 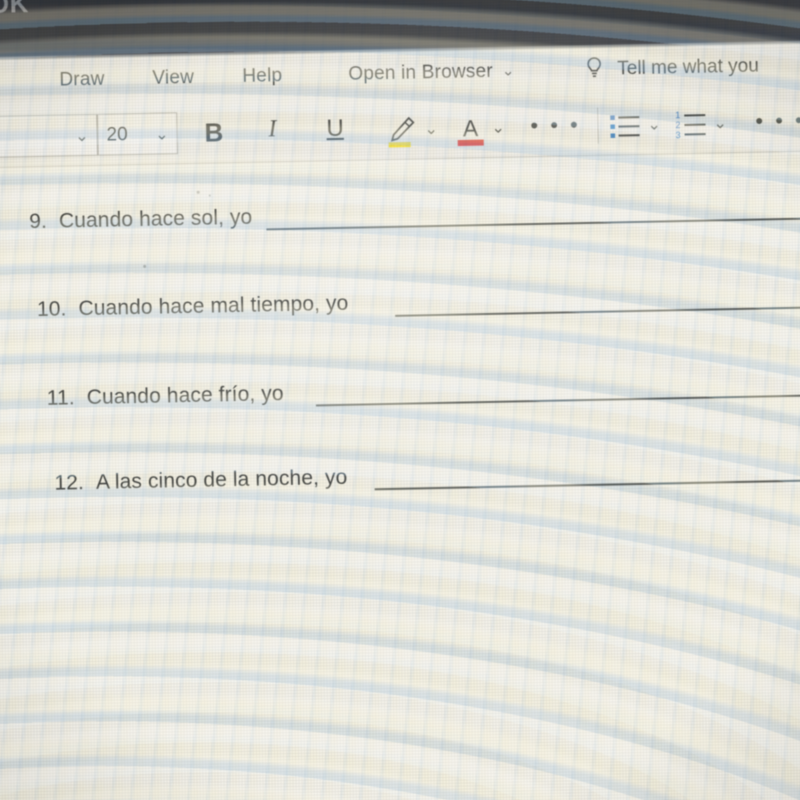 I want to click on menu-item-view: View, so click(x=173, y=78).